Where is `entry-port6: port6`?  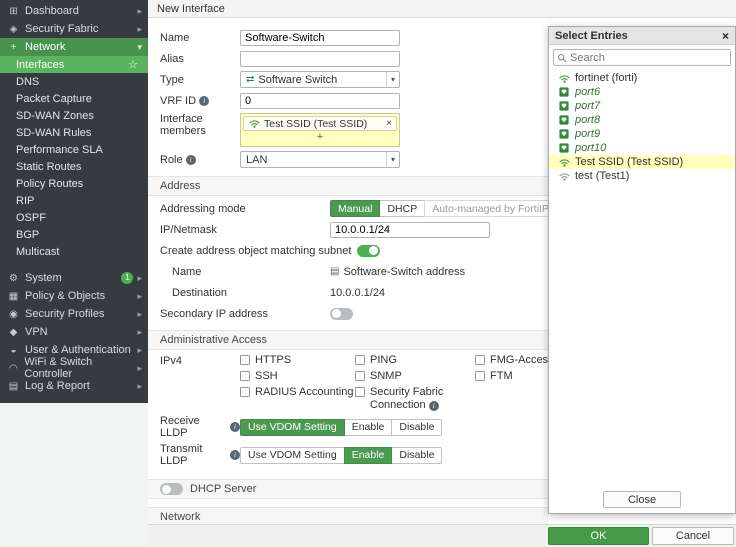
entry-port6: port6 is located at coordinates (642, 92).